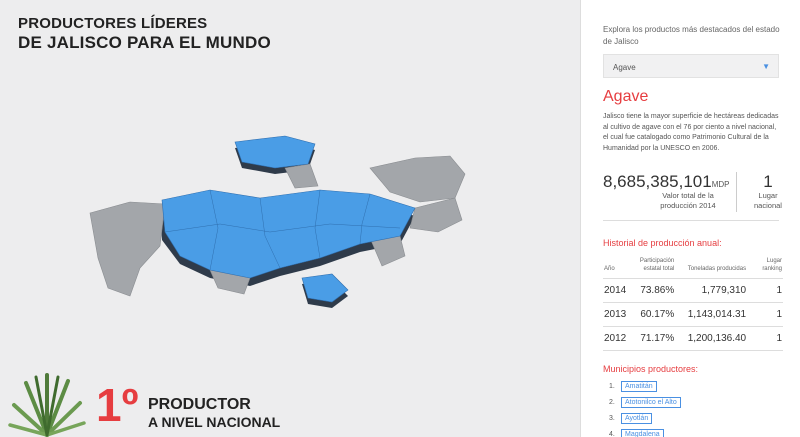 The height and width of the screenshot is (437, 800). I want to click on rank-label-line2: A NIVEL NACIONAL, so click(214, 422).